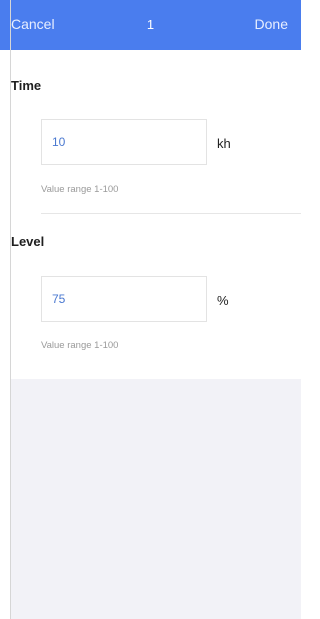 The image size is (320, 619). What do you see at coordinates (80, 189) in the screenshot?
I see `time-range-hint: Value range 1-100` at bounding box center [80, 189].